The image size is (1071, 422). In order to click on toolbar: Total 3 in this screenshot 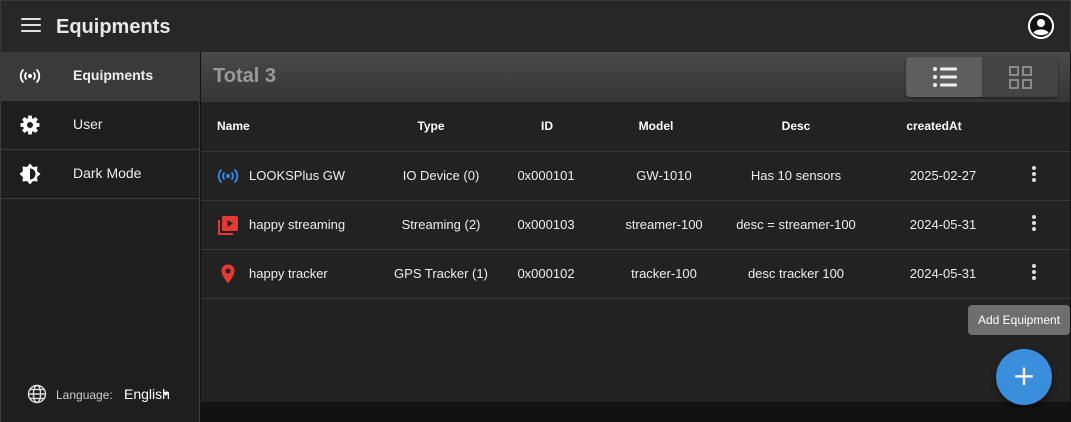, I will do `click(635, 77)`.